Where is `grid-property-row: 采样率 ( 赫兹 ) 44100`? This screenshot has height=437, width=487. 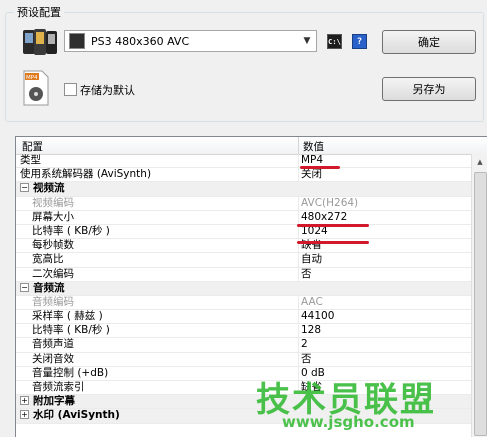 grid-property-row: 采样率 ( 赫兹 ) 44100 is located at coordinates (244, 317).